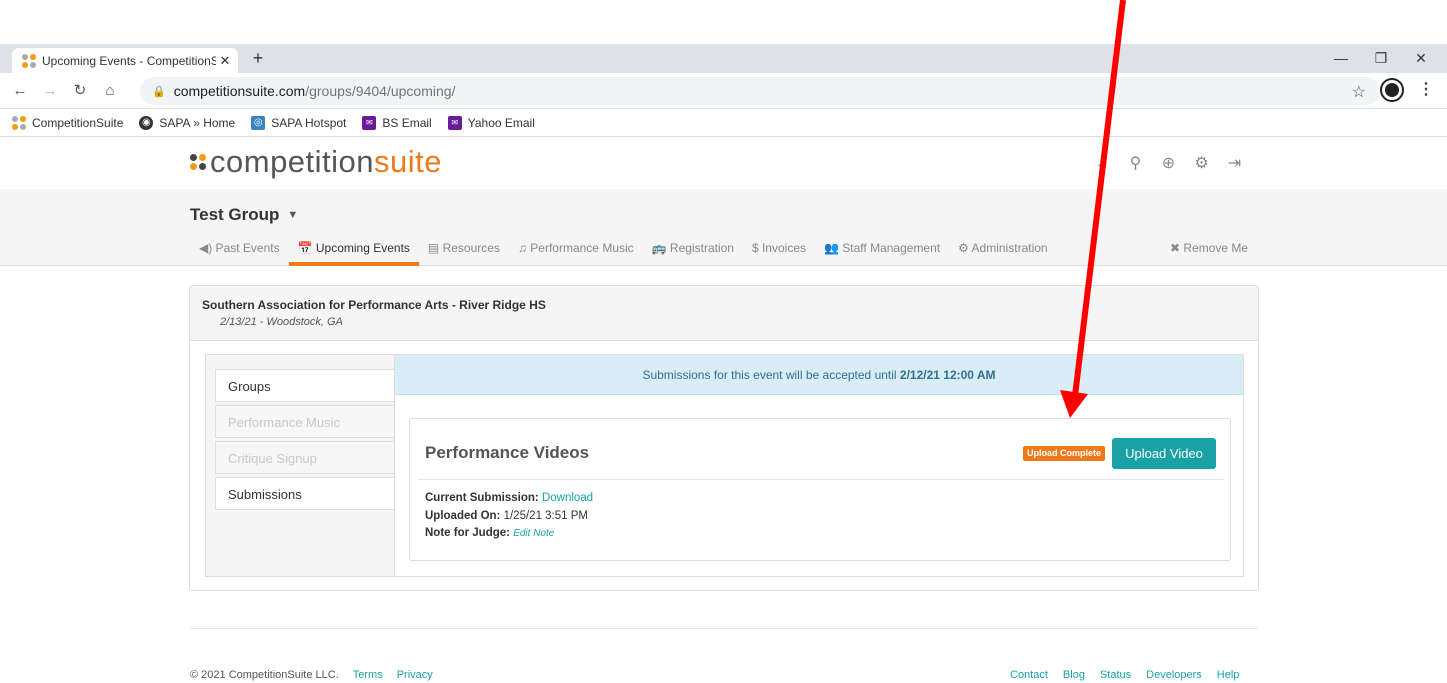  I want to click on bookmark-label: SAPA » Home, so click(197, 122).